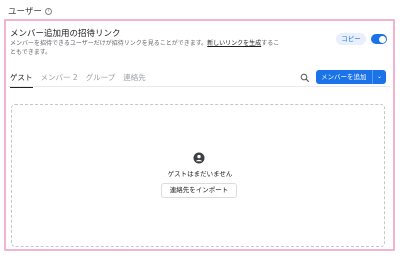  Describe the element at coordinates (48, 11) in the screenshot. I see `help-circle-icon: ?` at that location.